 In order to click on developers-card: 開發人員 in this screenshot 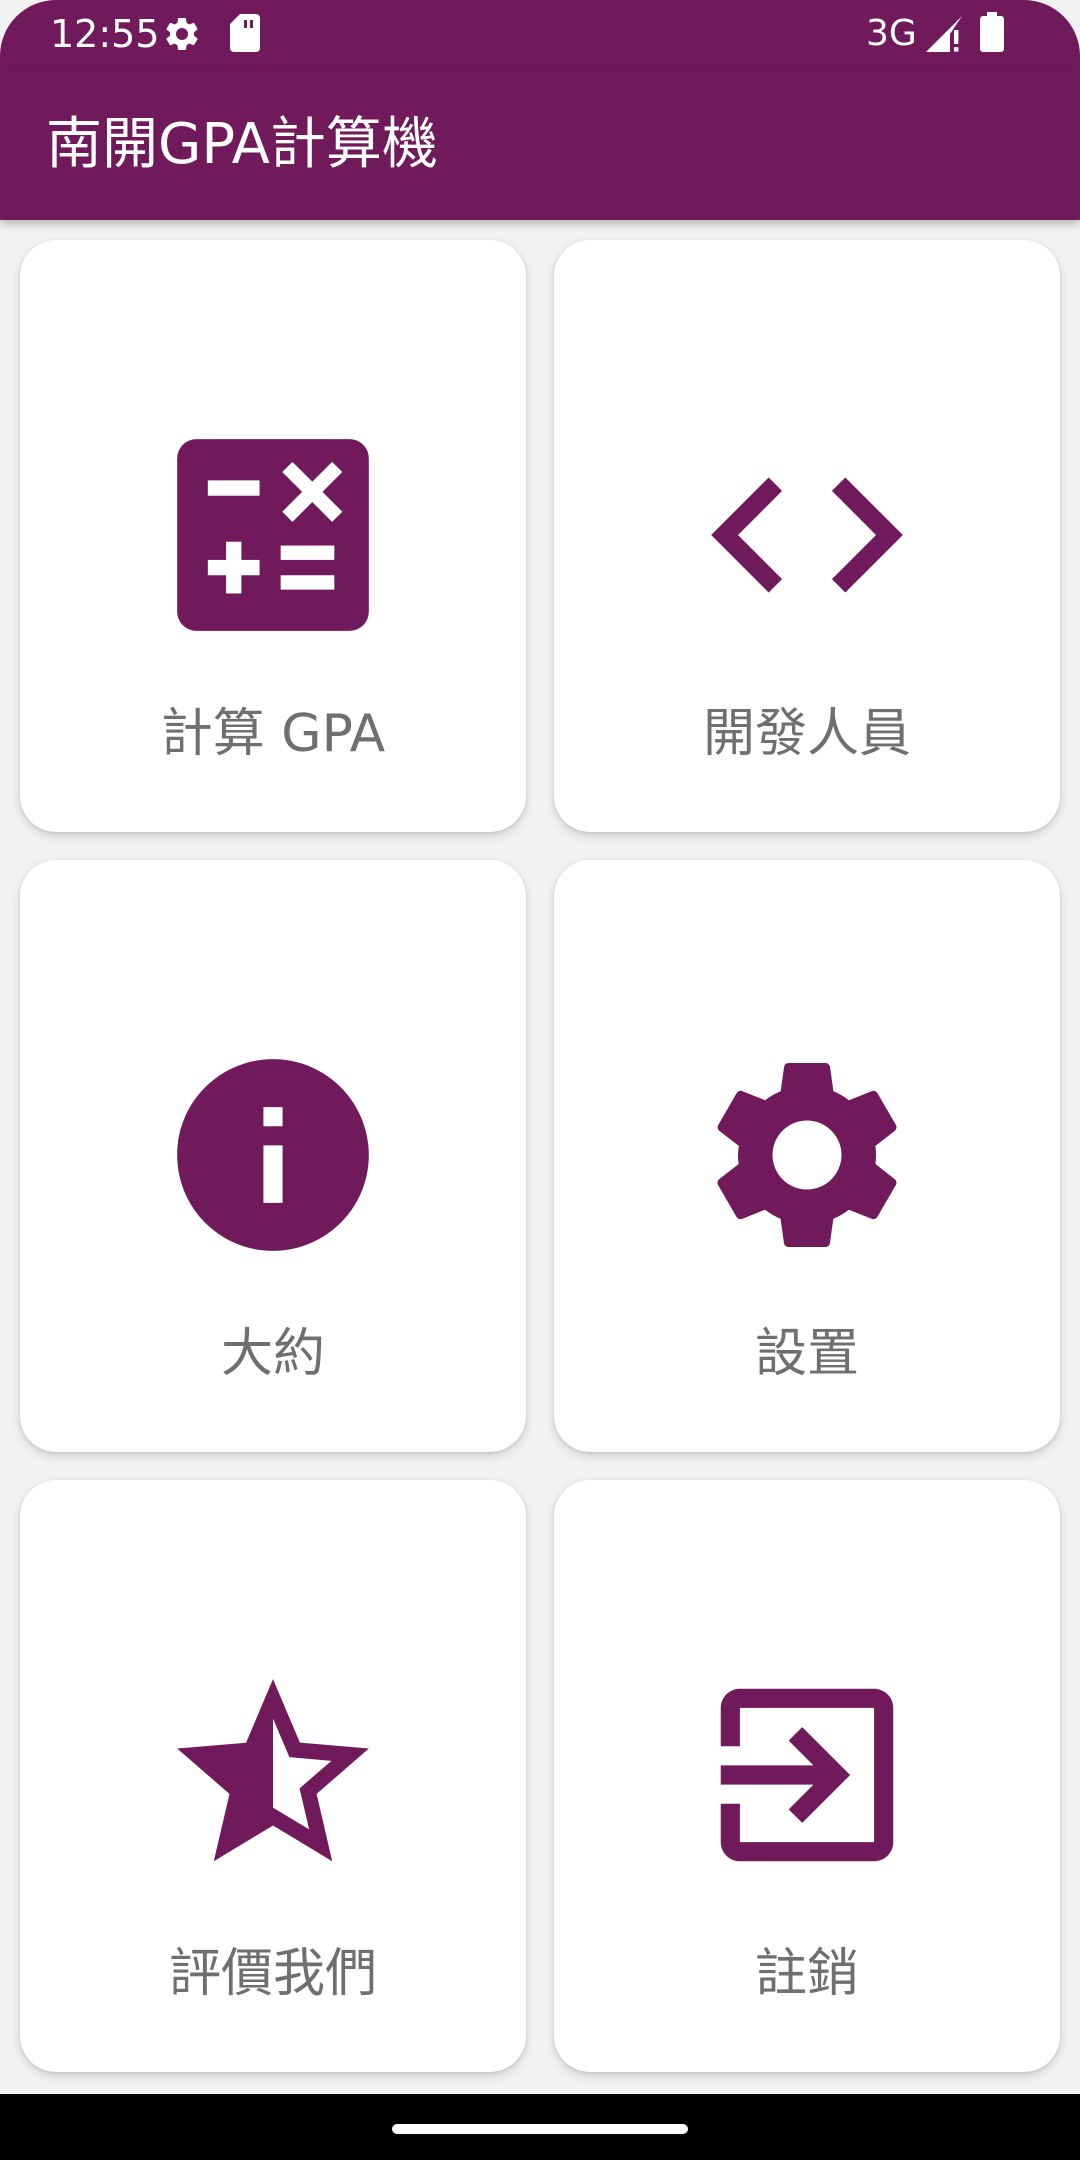, I will do `click(807, 536)`.